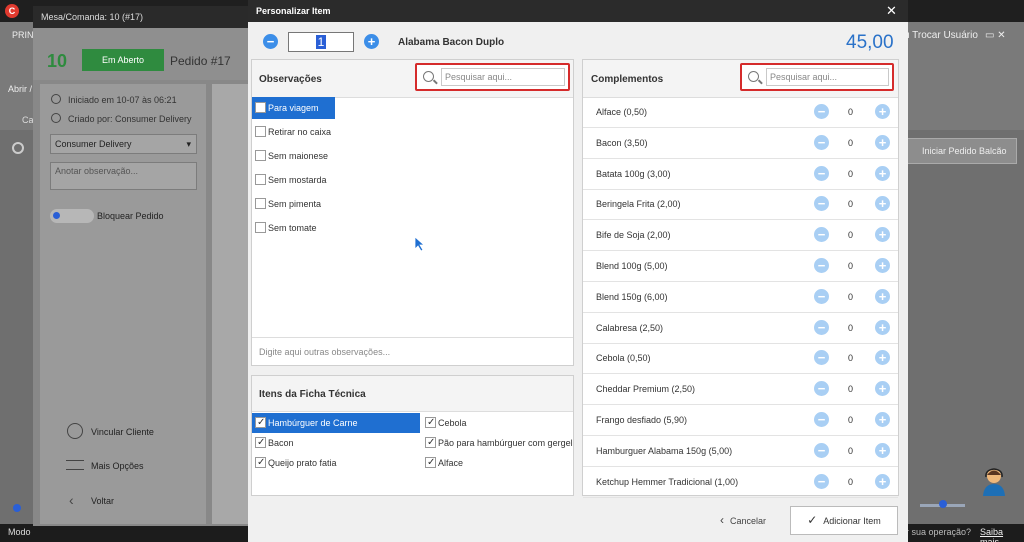  Describe the element at coordinates (188, 144) in the screenshot. I see `chevron-down-icon: ▾` at that location.